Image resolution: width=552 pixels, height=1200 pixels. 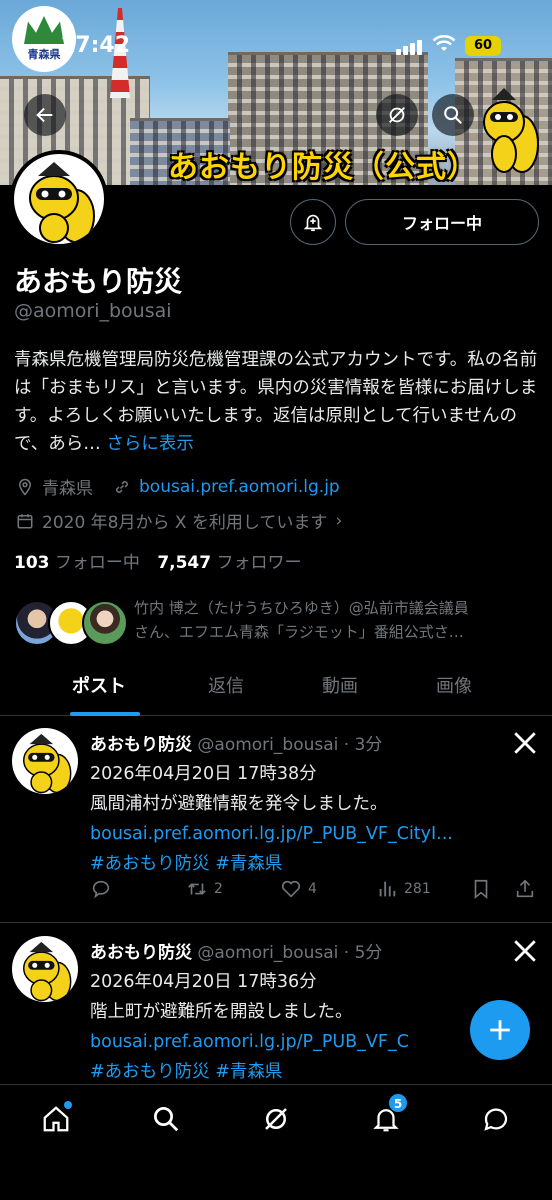 I want to click on reply-icon, so click(x=101, y=889).